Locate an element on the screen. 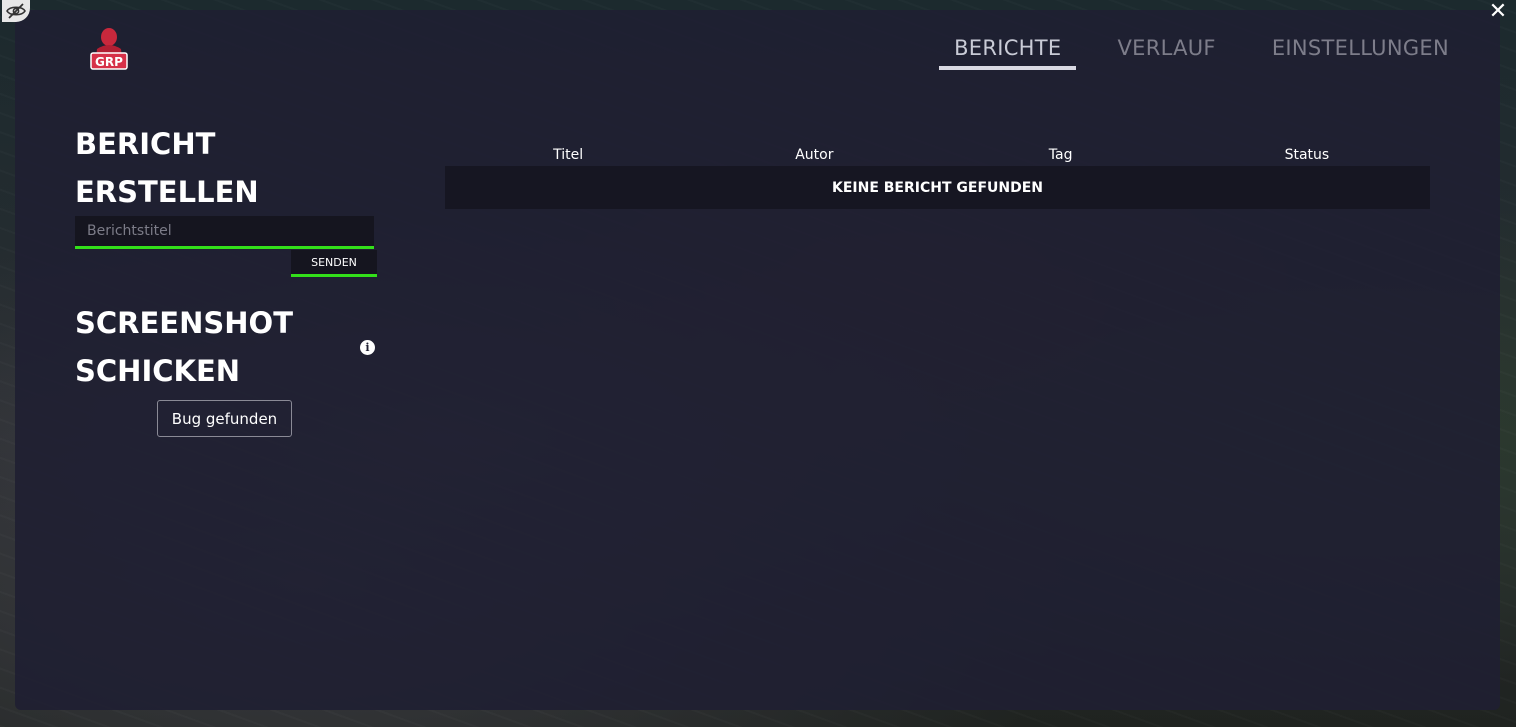 This screenshot has height=727, width=1516. column-header-tag: Tag is located at coordinates (1060, 155).